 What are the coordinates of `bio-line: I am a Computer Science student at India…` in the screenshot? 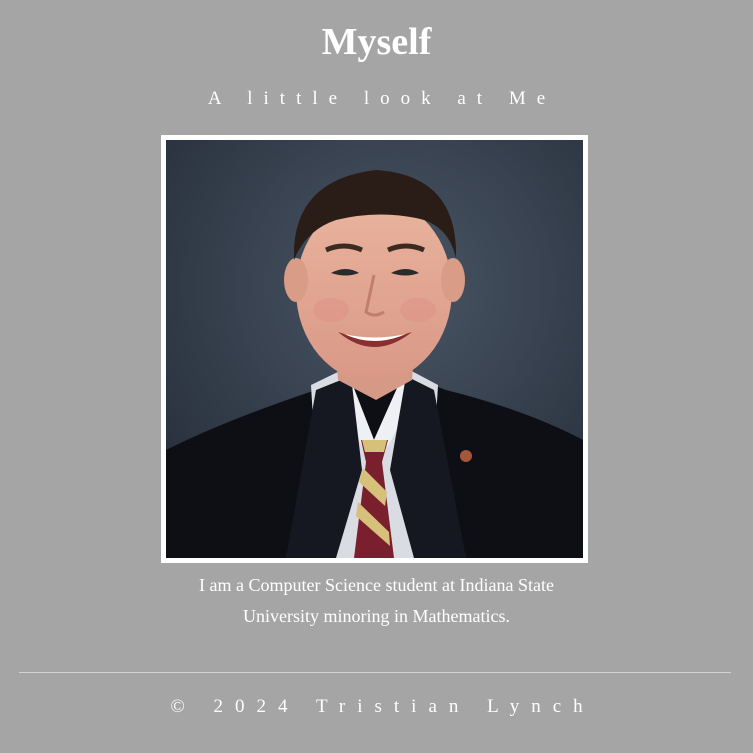 It's located at (376, 585).